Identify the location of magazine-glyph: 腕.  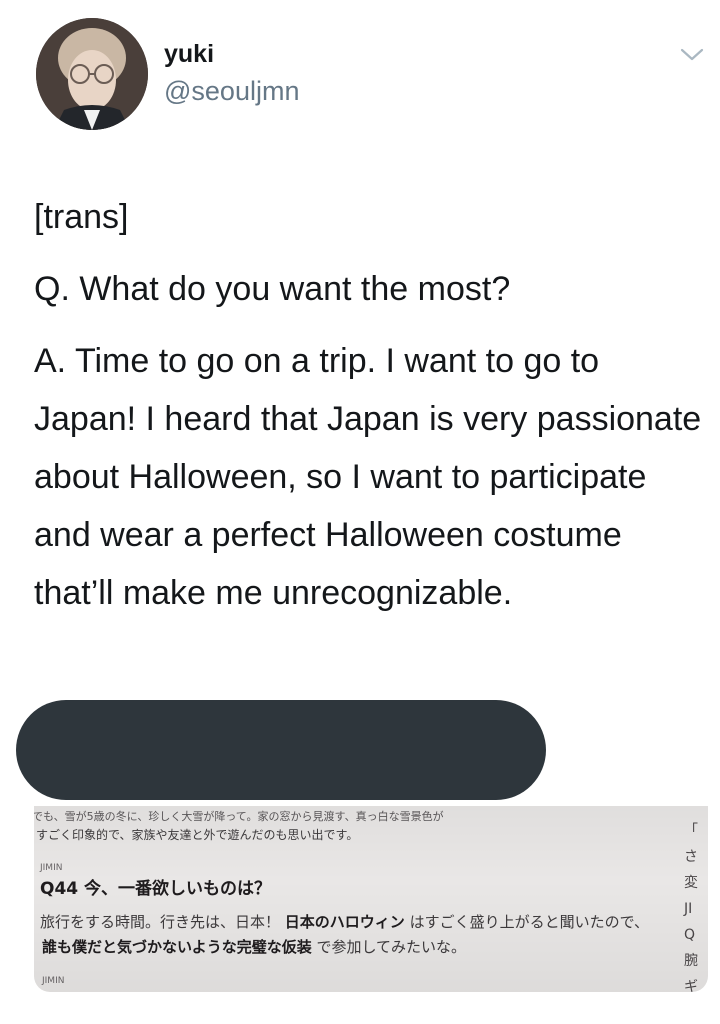
(691, 961).